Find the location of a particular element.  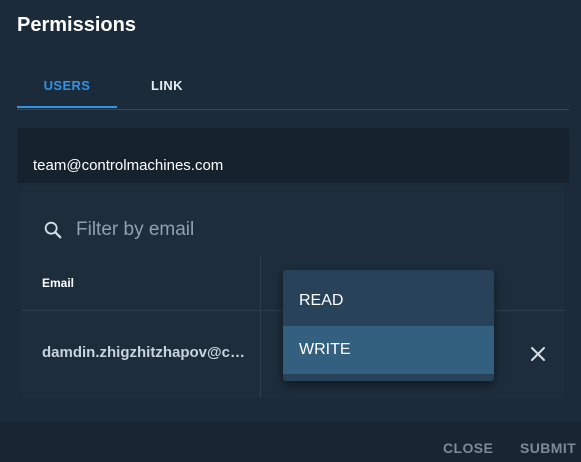

tab-link: LINK is located at coordinates (167, 87).